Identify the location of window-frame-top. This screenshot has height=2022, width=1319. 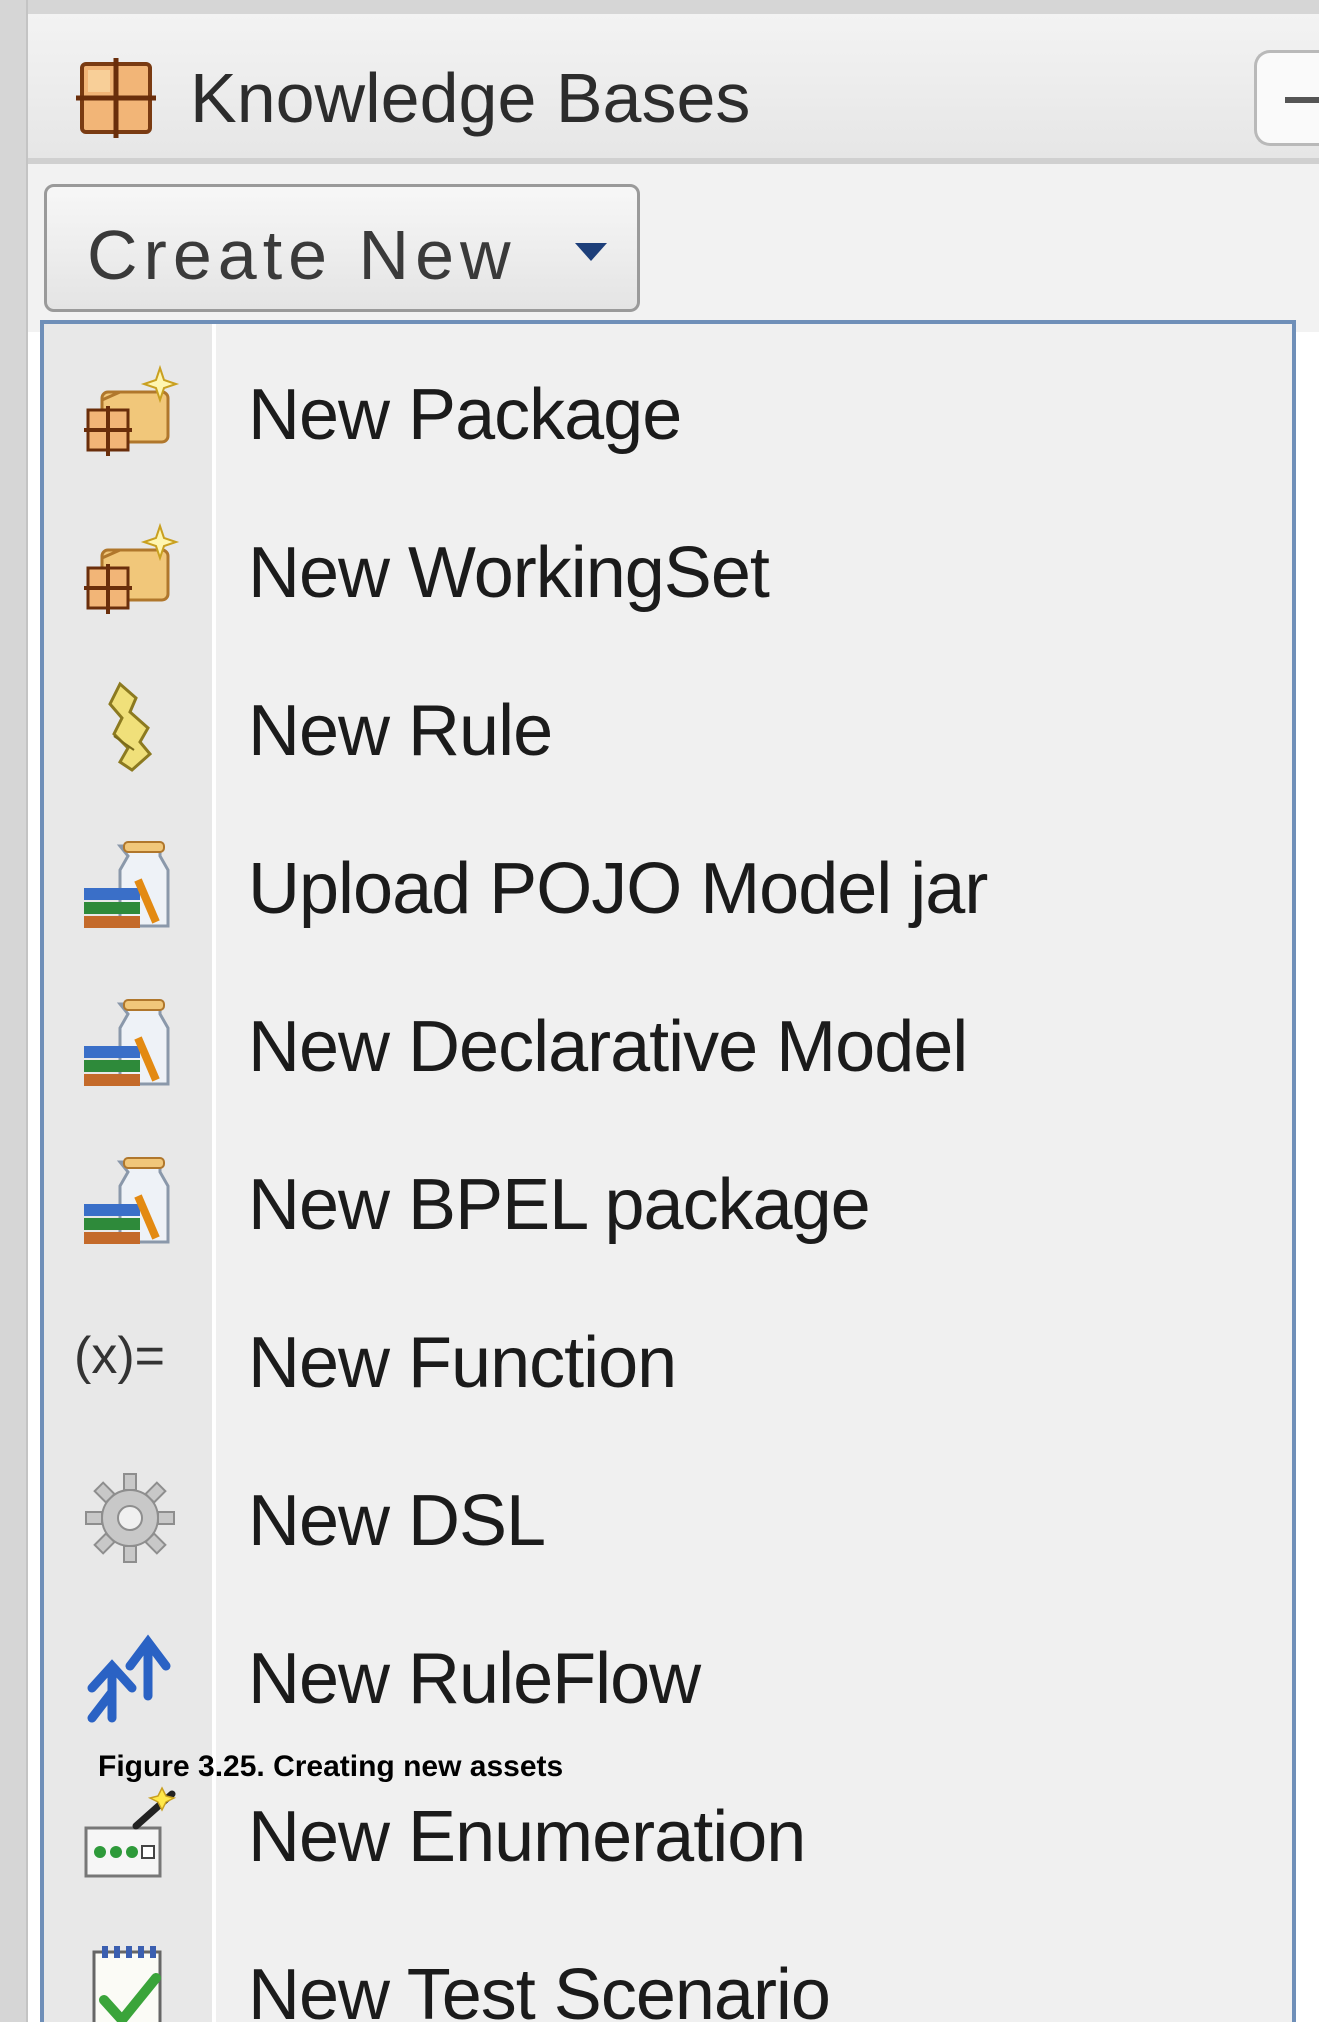
(659, 7).